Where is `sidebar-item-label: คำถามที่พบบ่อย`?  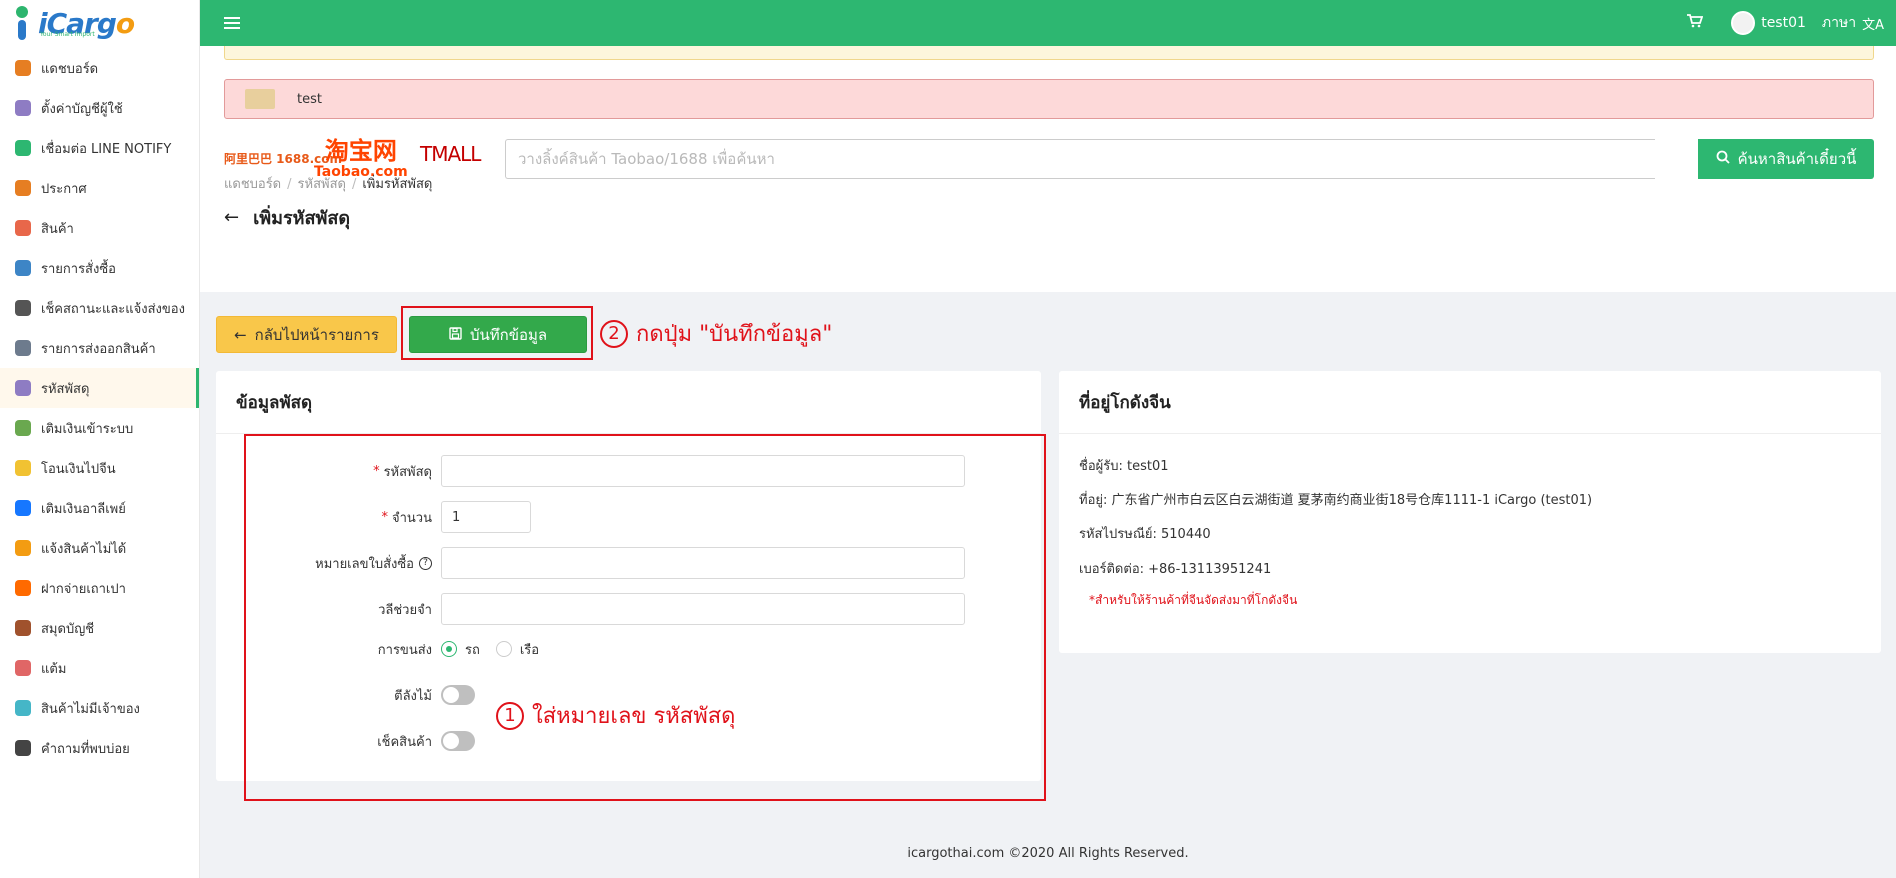 sidebar-item-label: คำถามที่พบบ่อย is located at coordinates (85, 749).